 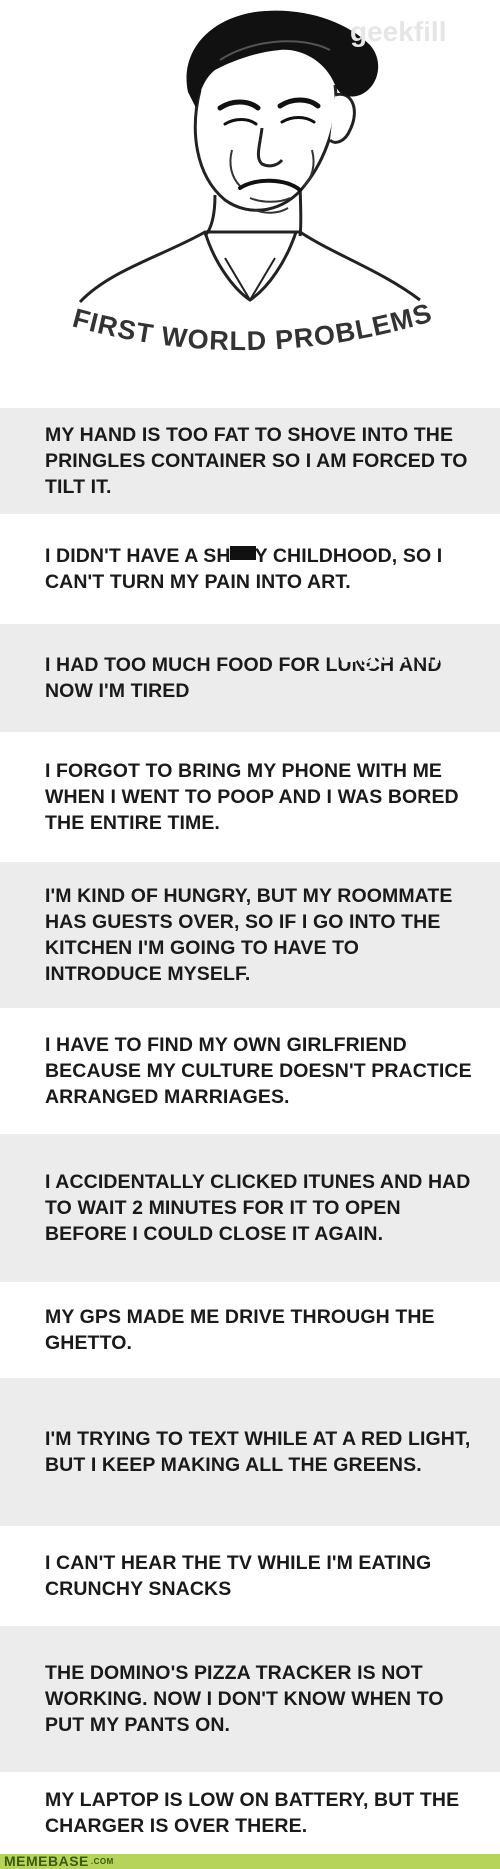 I want to click on censor-bar, so click(x=242, y=553).